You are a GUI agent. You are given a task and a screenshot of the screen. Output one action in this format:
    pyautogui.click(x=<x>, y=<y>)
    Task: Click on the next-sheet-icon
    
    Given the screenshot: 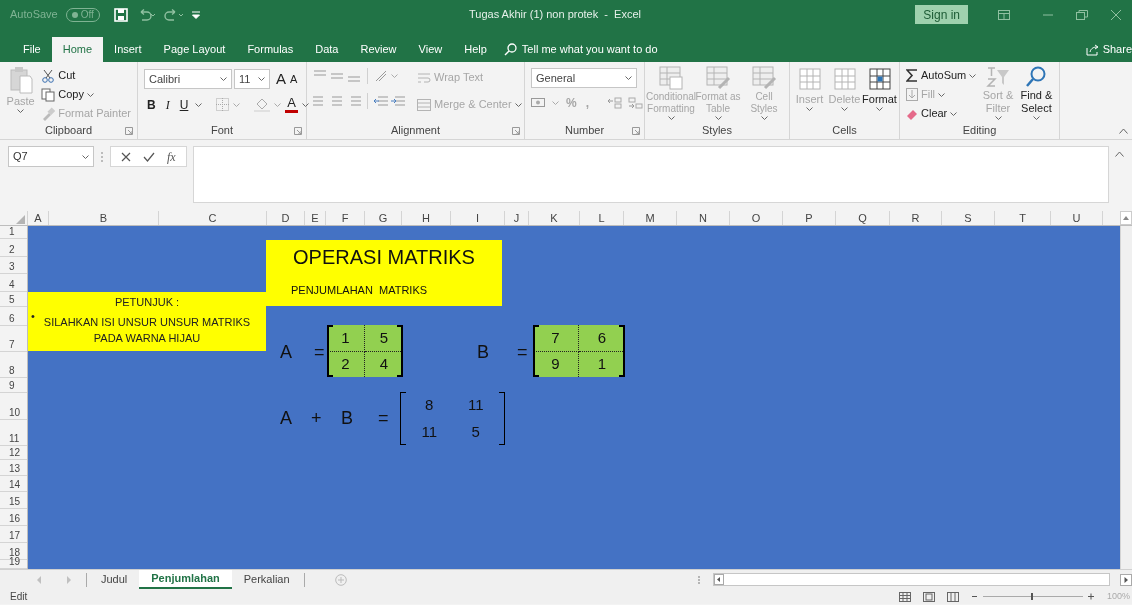 What is the action you would take?
    pyautogui.click(x=69, y=579)
    